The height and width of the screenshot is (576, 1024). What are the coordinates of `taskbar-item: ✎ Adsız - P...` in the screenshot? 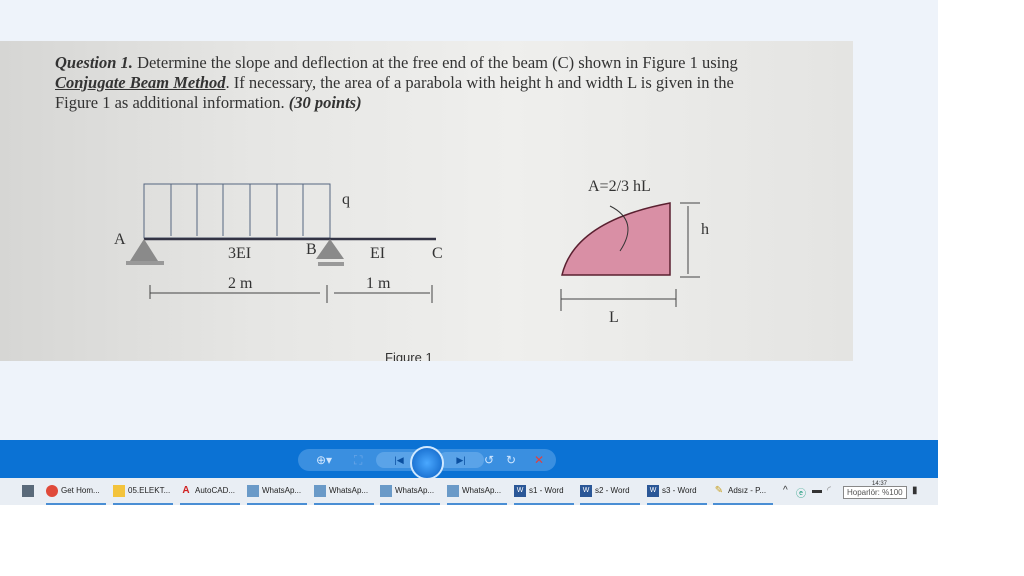 It's located at (743, 491).